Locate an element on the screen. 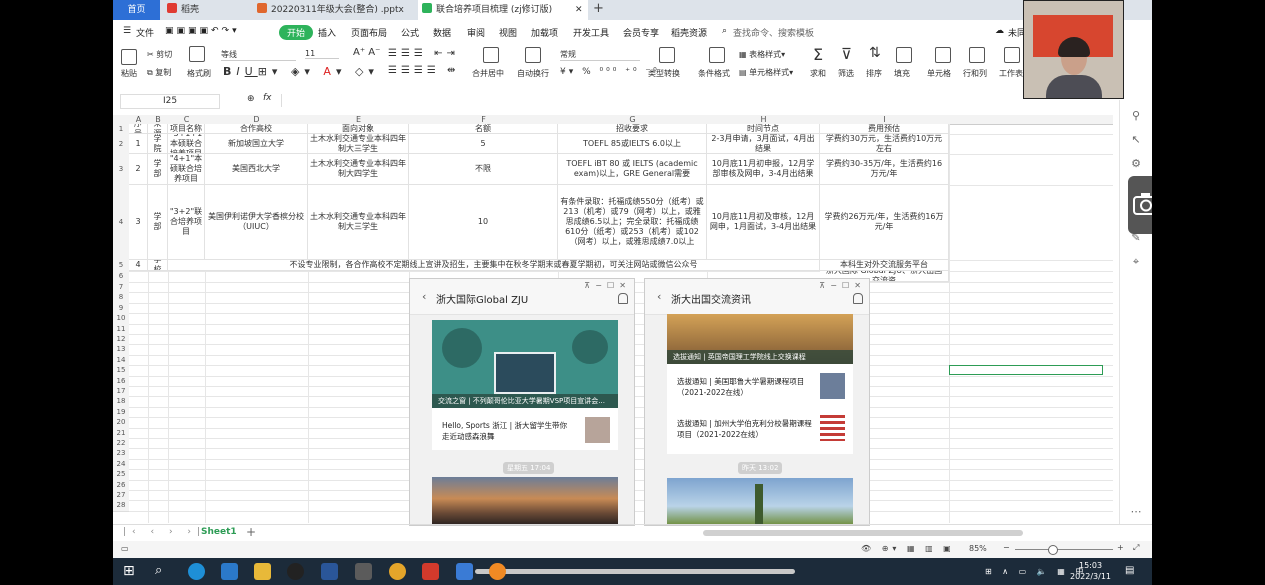  menu-view: 视图 is located at coordinates (508, 32).